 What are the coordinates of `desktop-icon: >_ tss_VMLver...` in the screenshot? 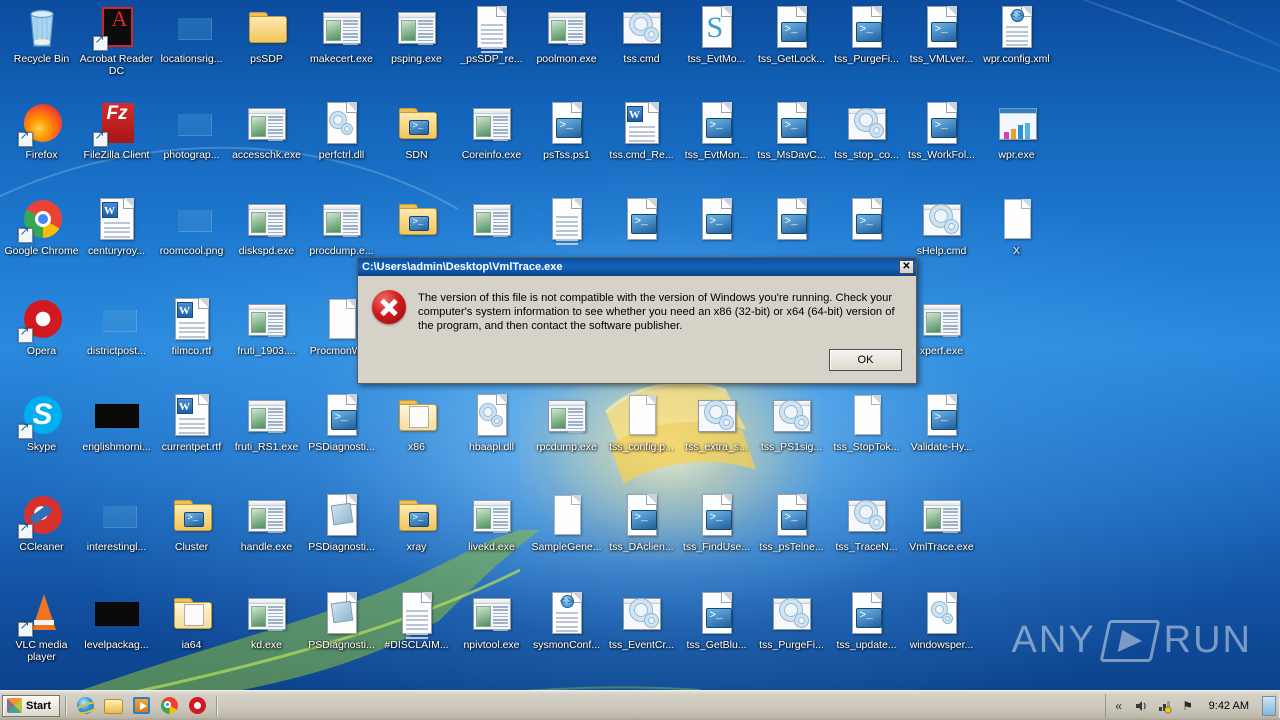 It's located at (941, 35).